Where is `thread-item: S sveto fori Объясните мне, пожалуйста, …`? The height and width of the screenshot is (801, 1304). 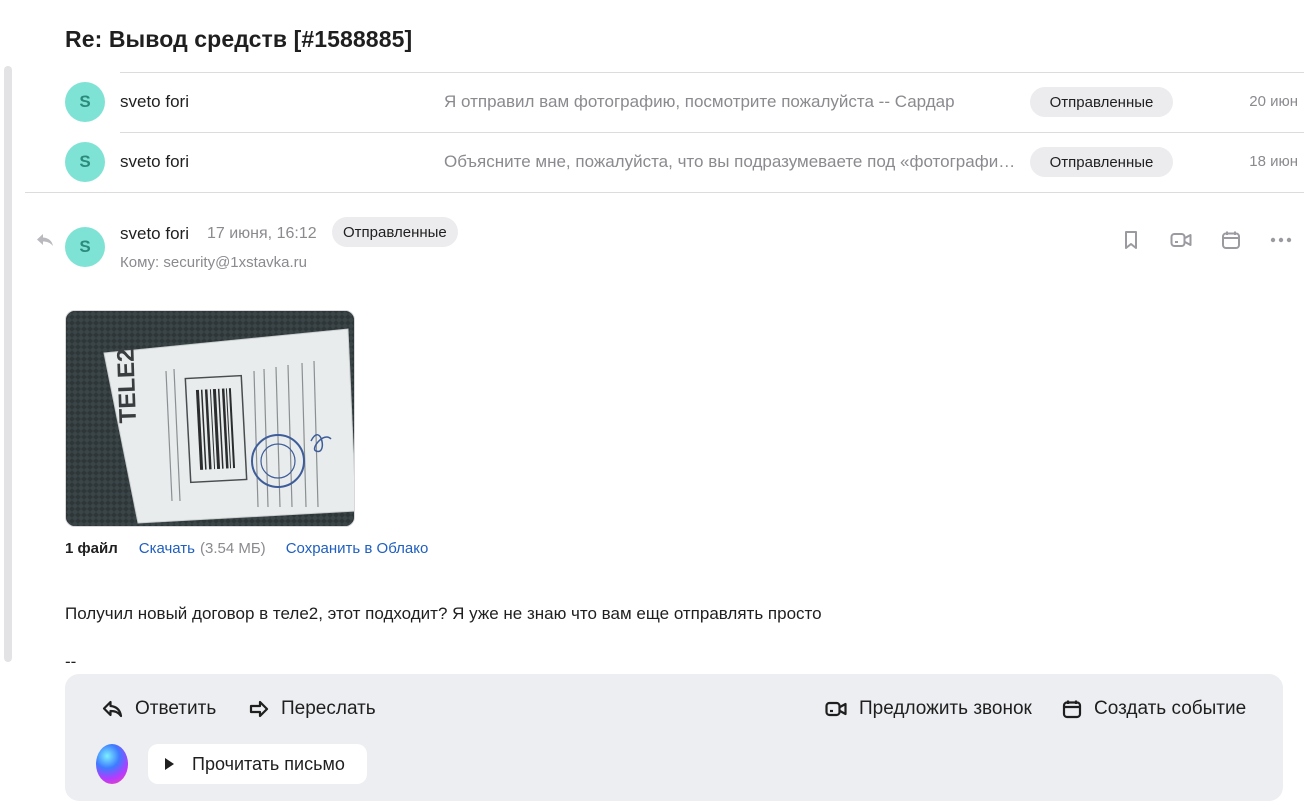 thread-item: S sveto fori Объясните мне, пожалуйста, … is located at coordinates (684, 162).